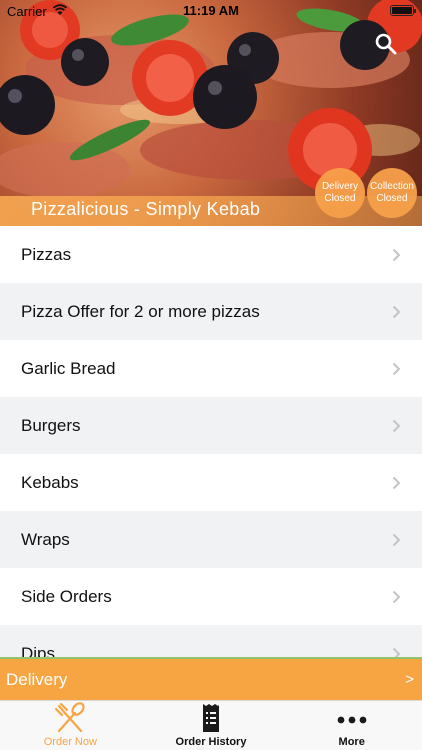 This screenshot has height=750, width=422. What do you see at coordinates (70, 718) in the screenshot?
I see `fork-spoon-icon` at bounding box center [70, 718].